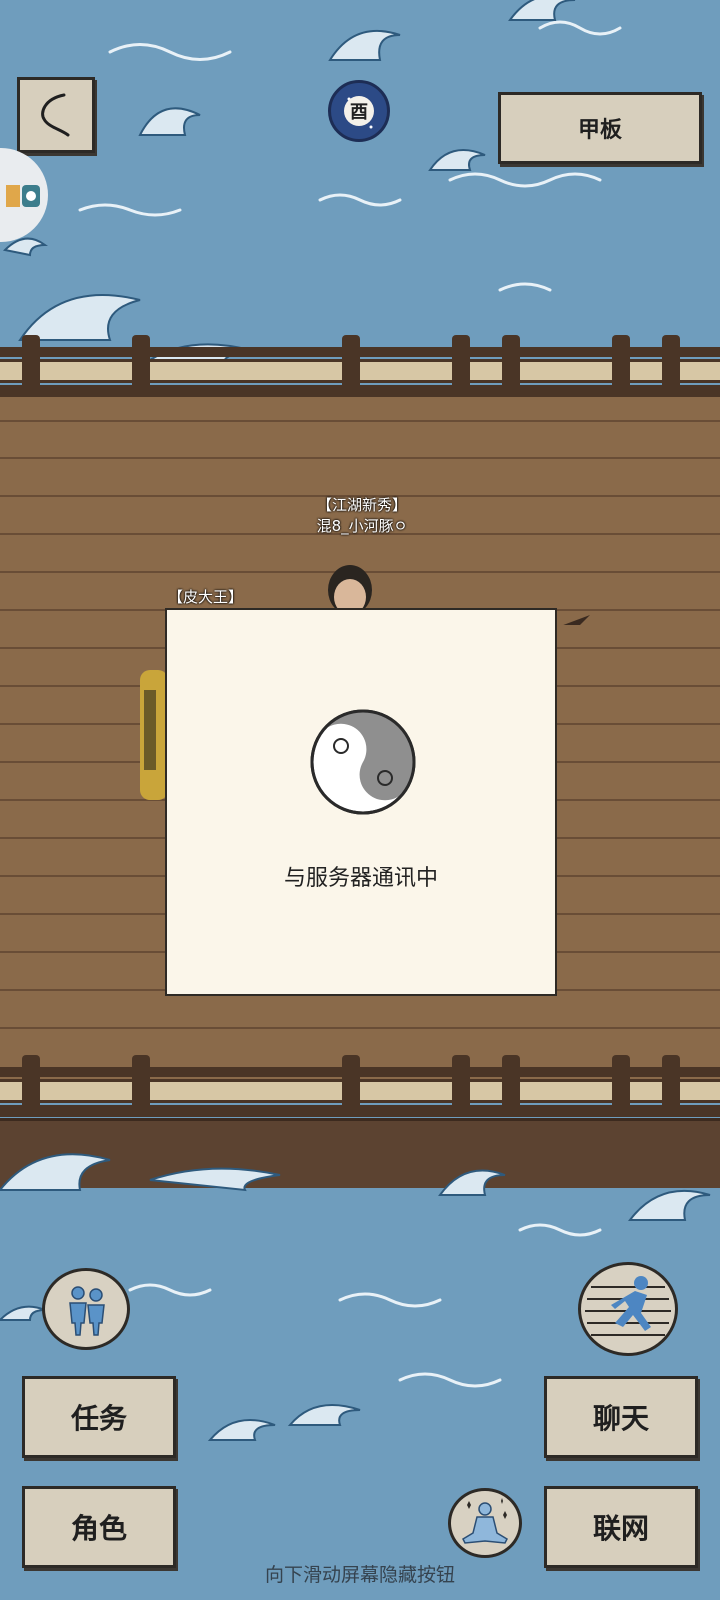 This screenshot has height=1600, width=720. Describe the element at coordinates (363, 762) in the screenshot. I see `yin-yang-icon` at that location.